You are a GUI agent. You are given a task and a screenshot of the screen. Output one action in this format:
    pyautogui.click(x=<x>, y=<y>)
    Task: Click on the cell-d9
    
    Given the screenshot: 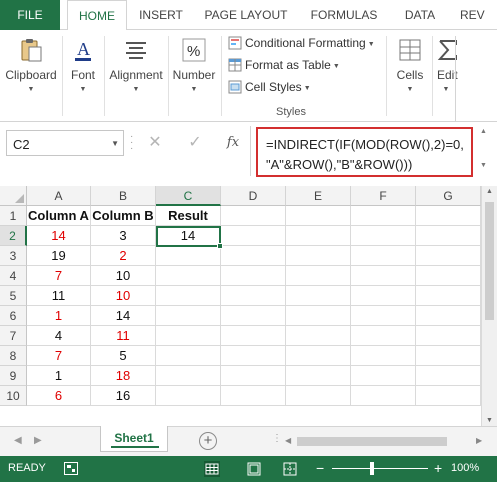 What is the action you would take?
    pyautogui.click(x=253, y=376)
    